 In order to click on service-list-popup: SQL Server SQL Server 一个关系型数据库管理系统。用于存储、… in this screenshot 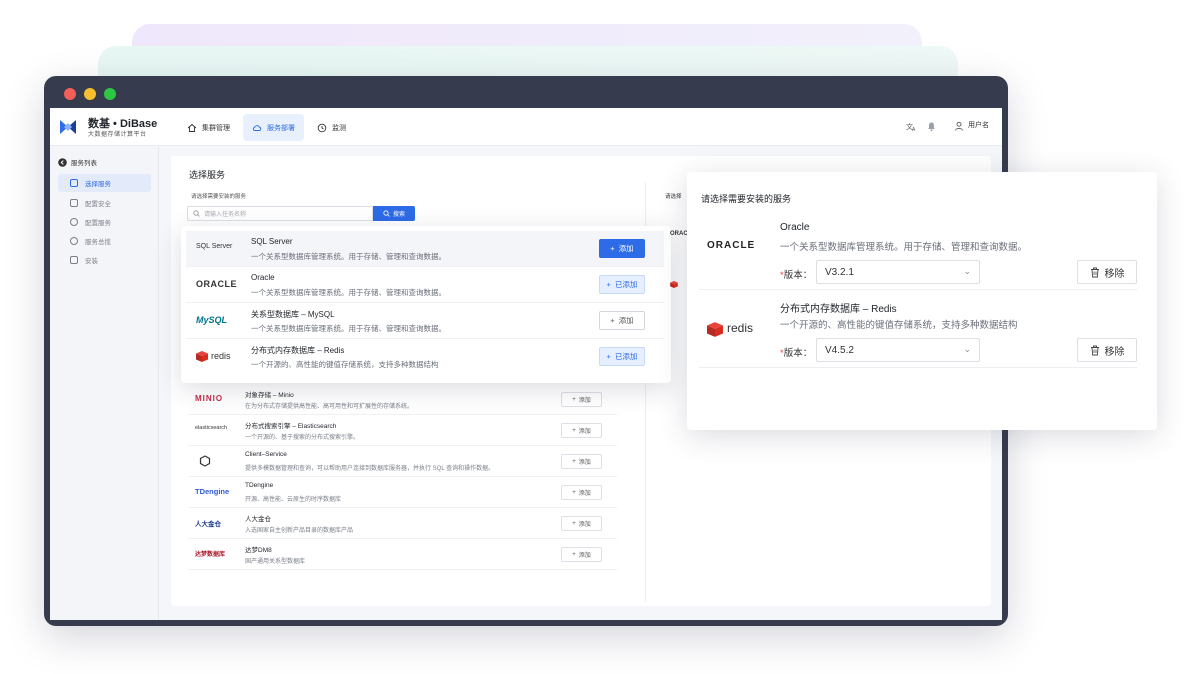, I will do `click(426, 304)`.